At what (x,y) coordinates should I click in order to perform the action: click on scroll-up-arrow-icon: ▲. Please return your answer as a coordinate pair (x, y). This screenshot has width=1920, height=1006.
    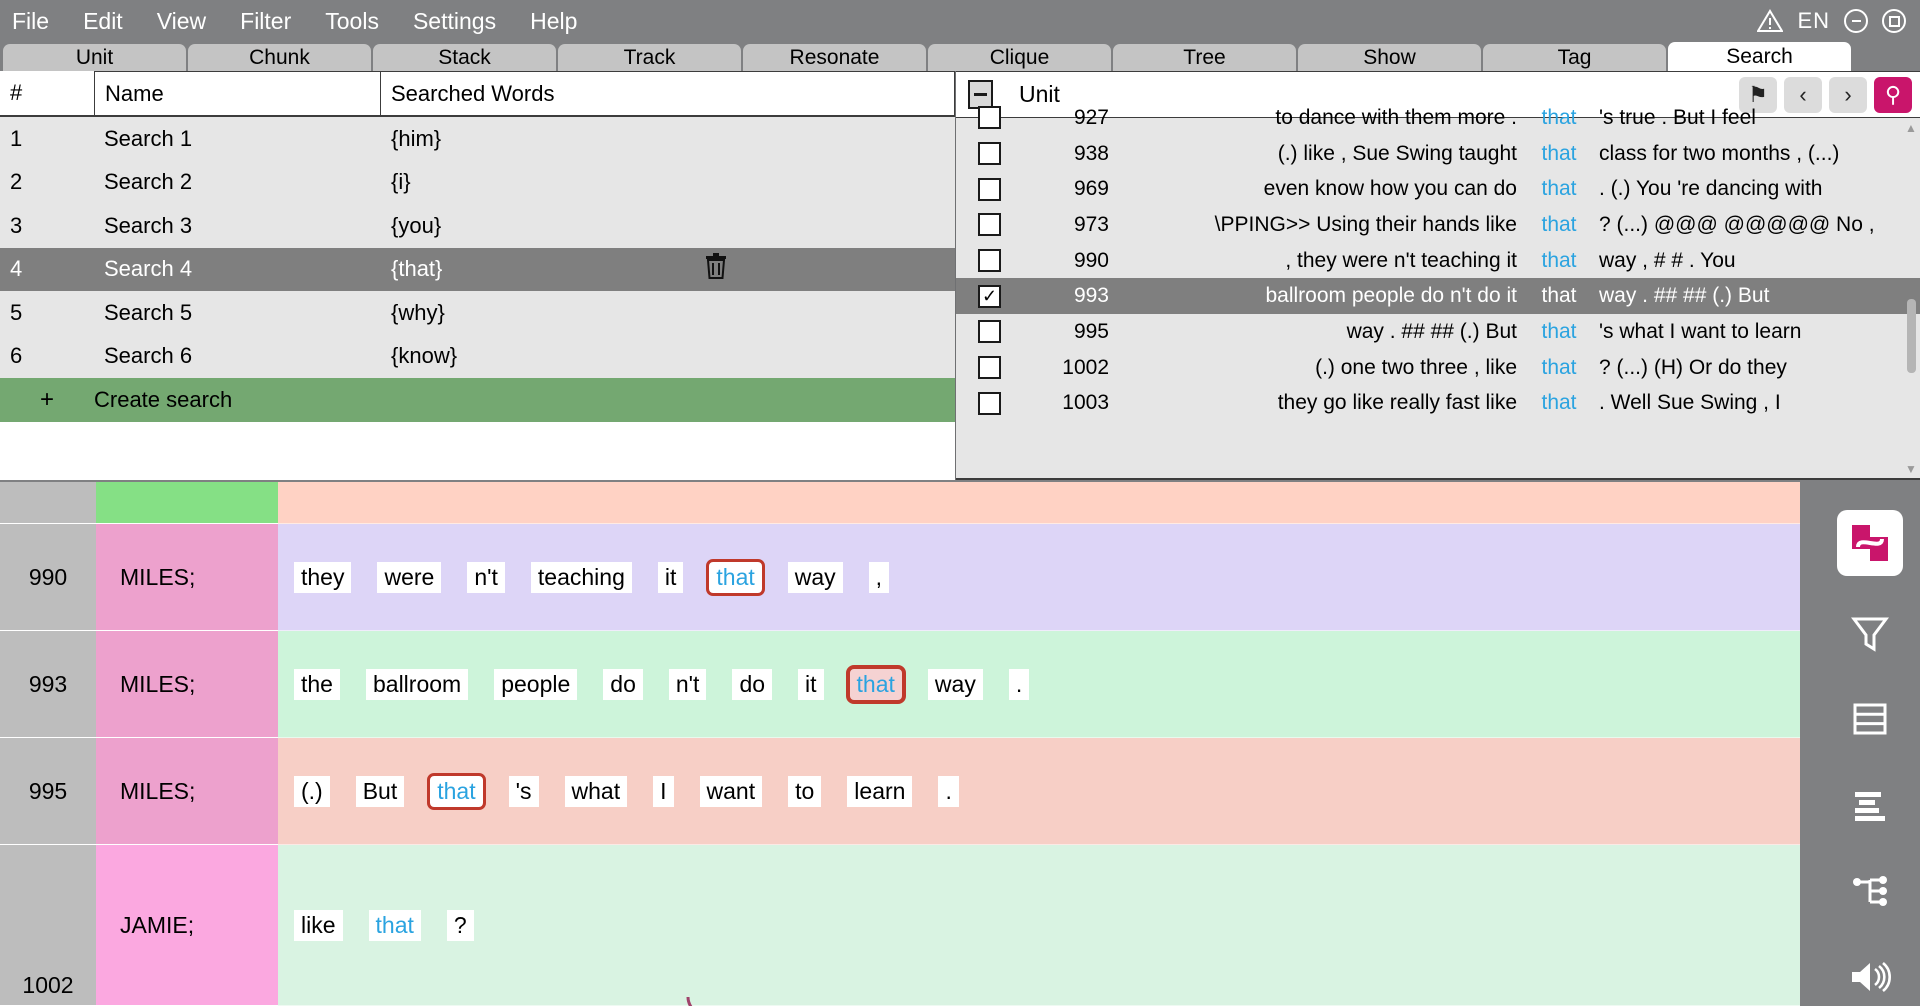
    Looking at the image, I should click on (1911, 128).